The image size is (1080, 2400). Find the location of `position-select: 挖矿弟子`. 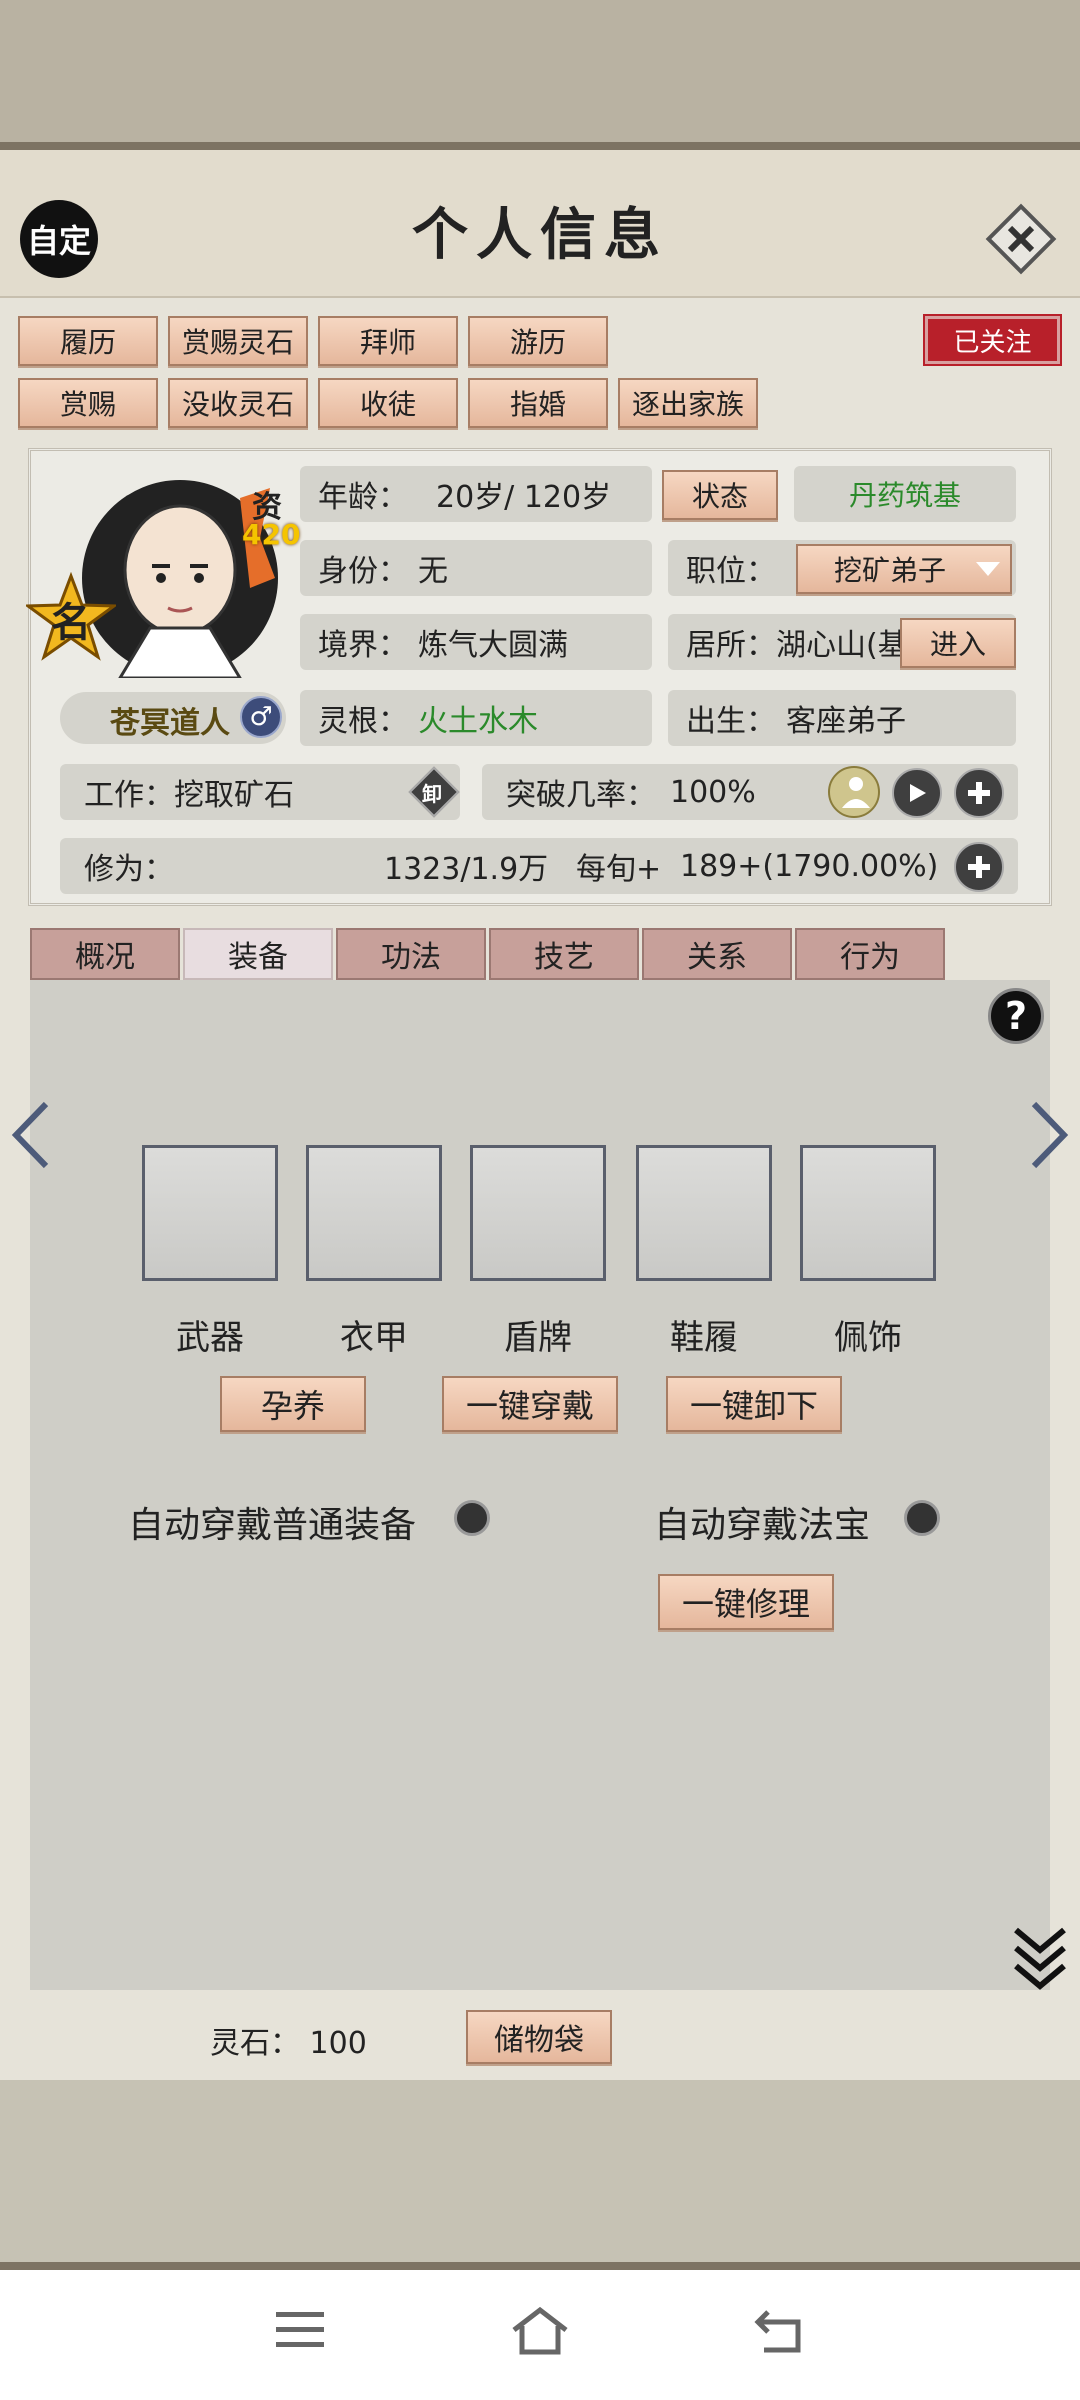

position-select: 挖矿弟子 is located at coordinates (904, 569).